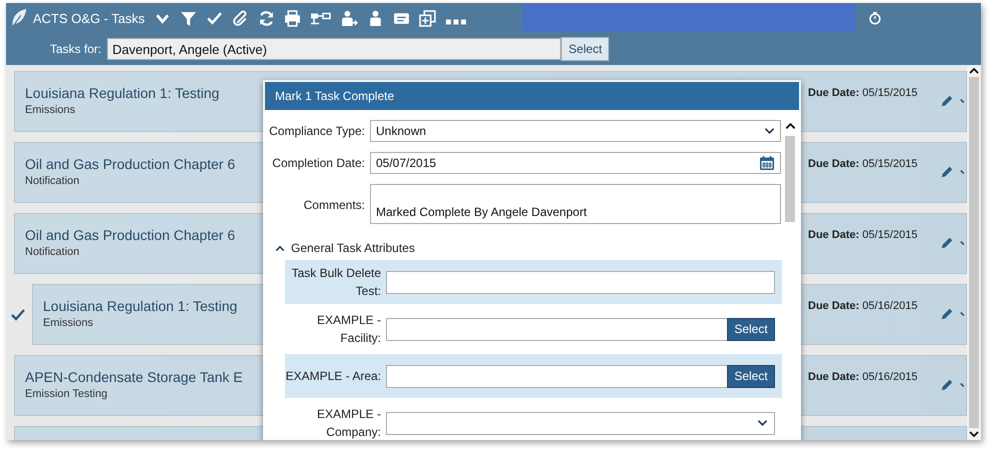 The height and width of the screenshot is (450, 992). I want to click on app-title: ACTS O&G - Tasks, so click(89, 18).